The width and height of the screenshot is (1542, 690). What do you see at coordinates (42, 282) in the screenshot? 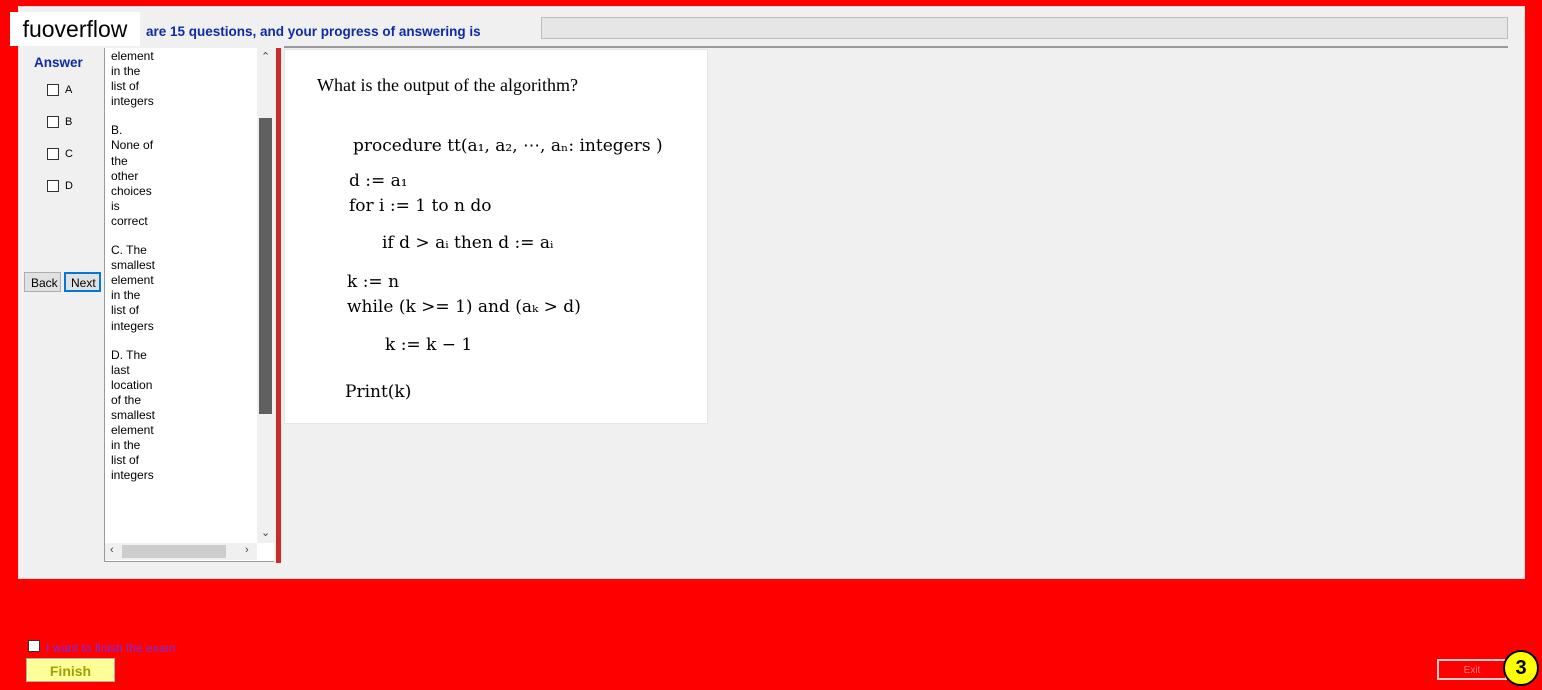
I see `back-button: Back` at bounding box center [42, 282].